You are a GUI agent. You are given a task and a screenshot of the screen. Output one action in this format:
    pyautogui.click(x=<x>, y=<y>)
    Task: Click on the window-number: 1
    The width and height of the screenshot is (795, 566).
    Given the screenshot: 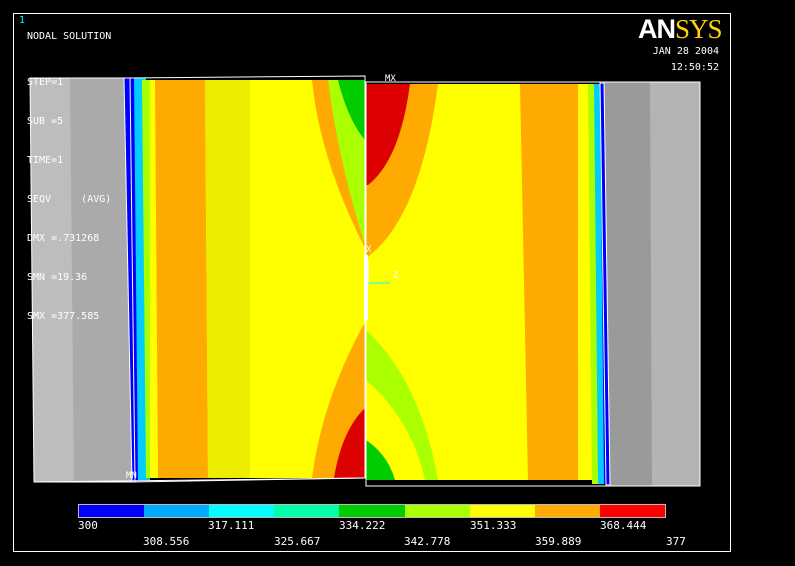 What is the action you would take?
    pyautogui.click(x=22, y=20)
    